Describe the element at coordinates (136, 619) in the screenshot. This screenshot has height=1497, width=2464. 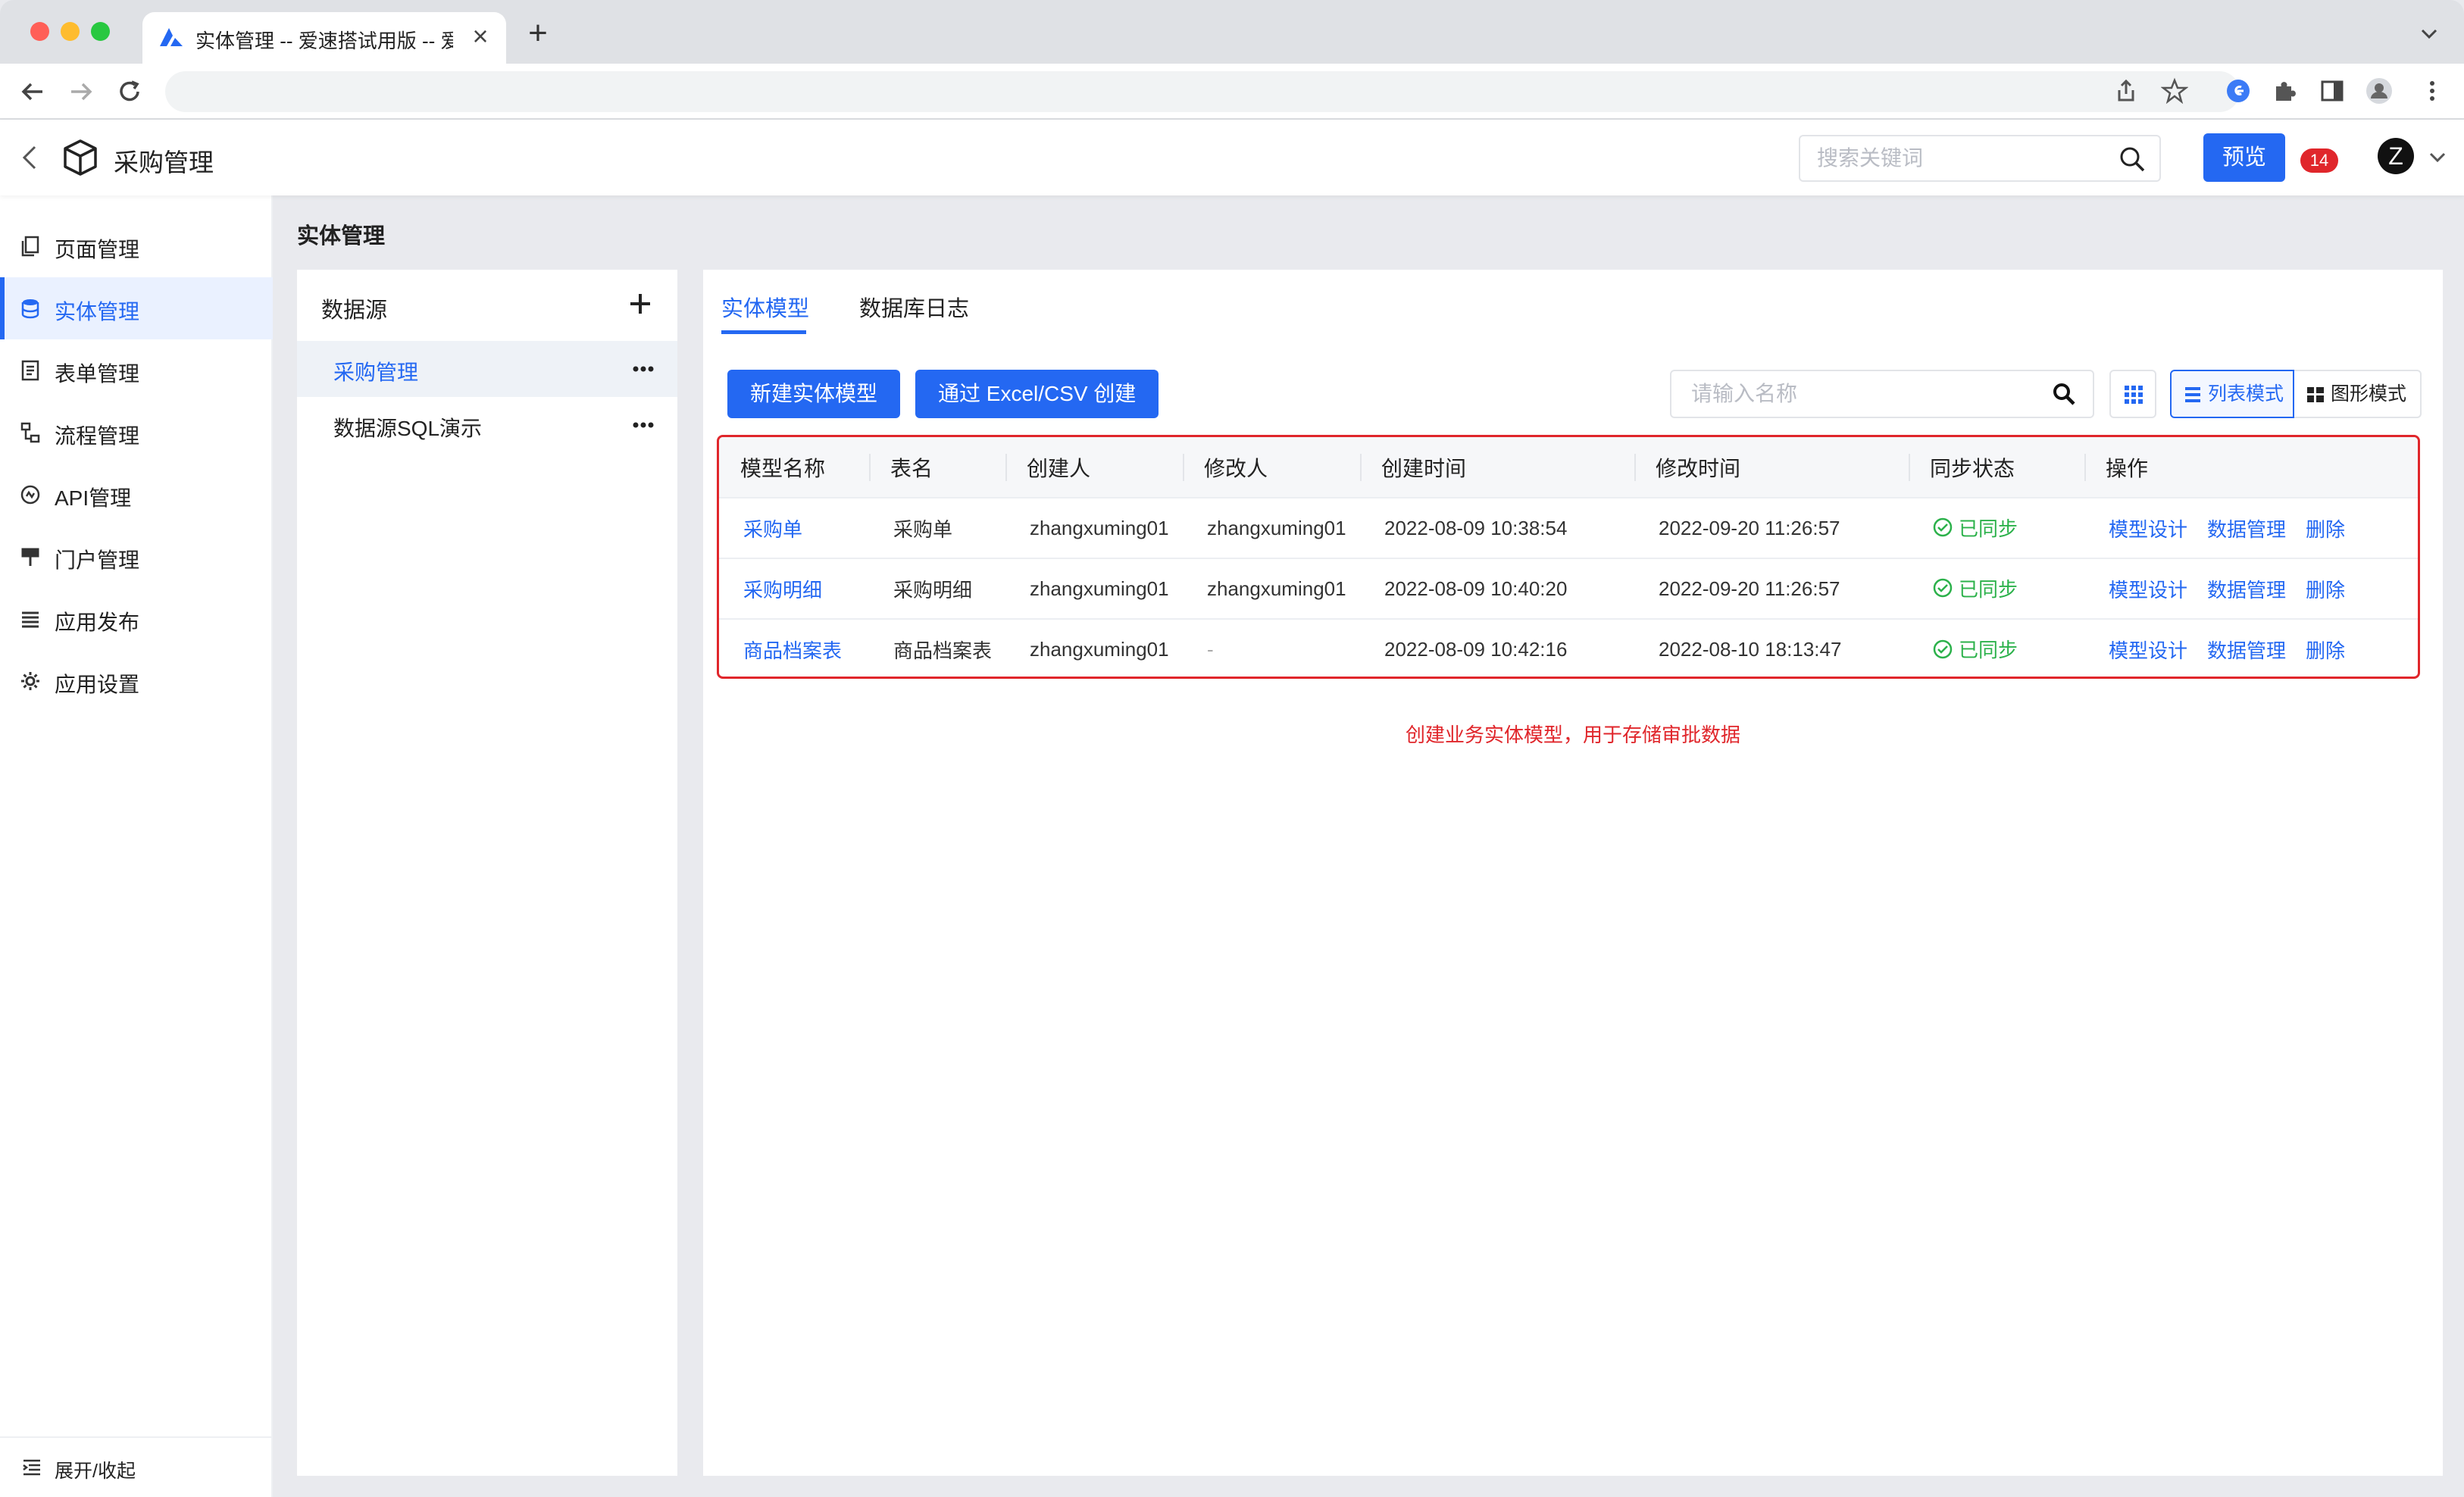
I see `sidebar-item-publish: 应用发布` at that location.